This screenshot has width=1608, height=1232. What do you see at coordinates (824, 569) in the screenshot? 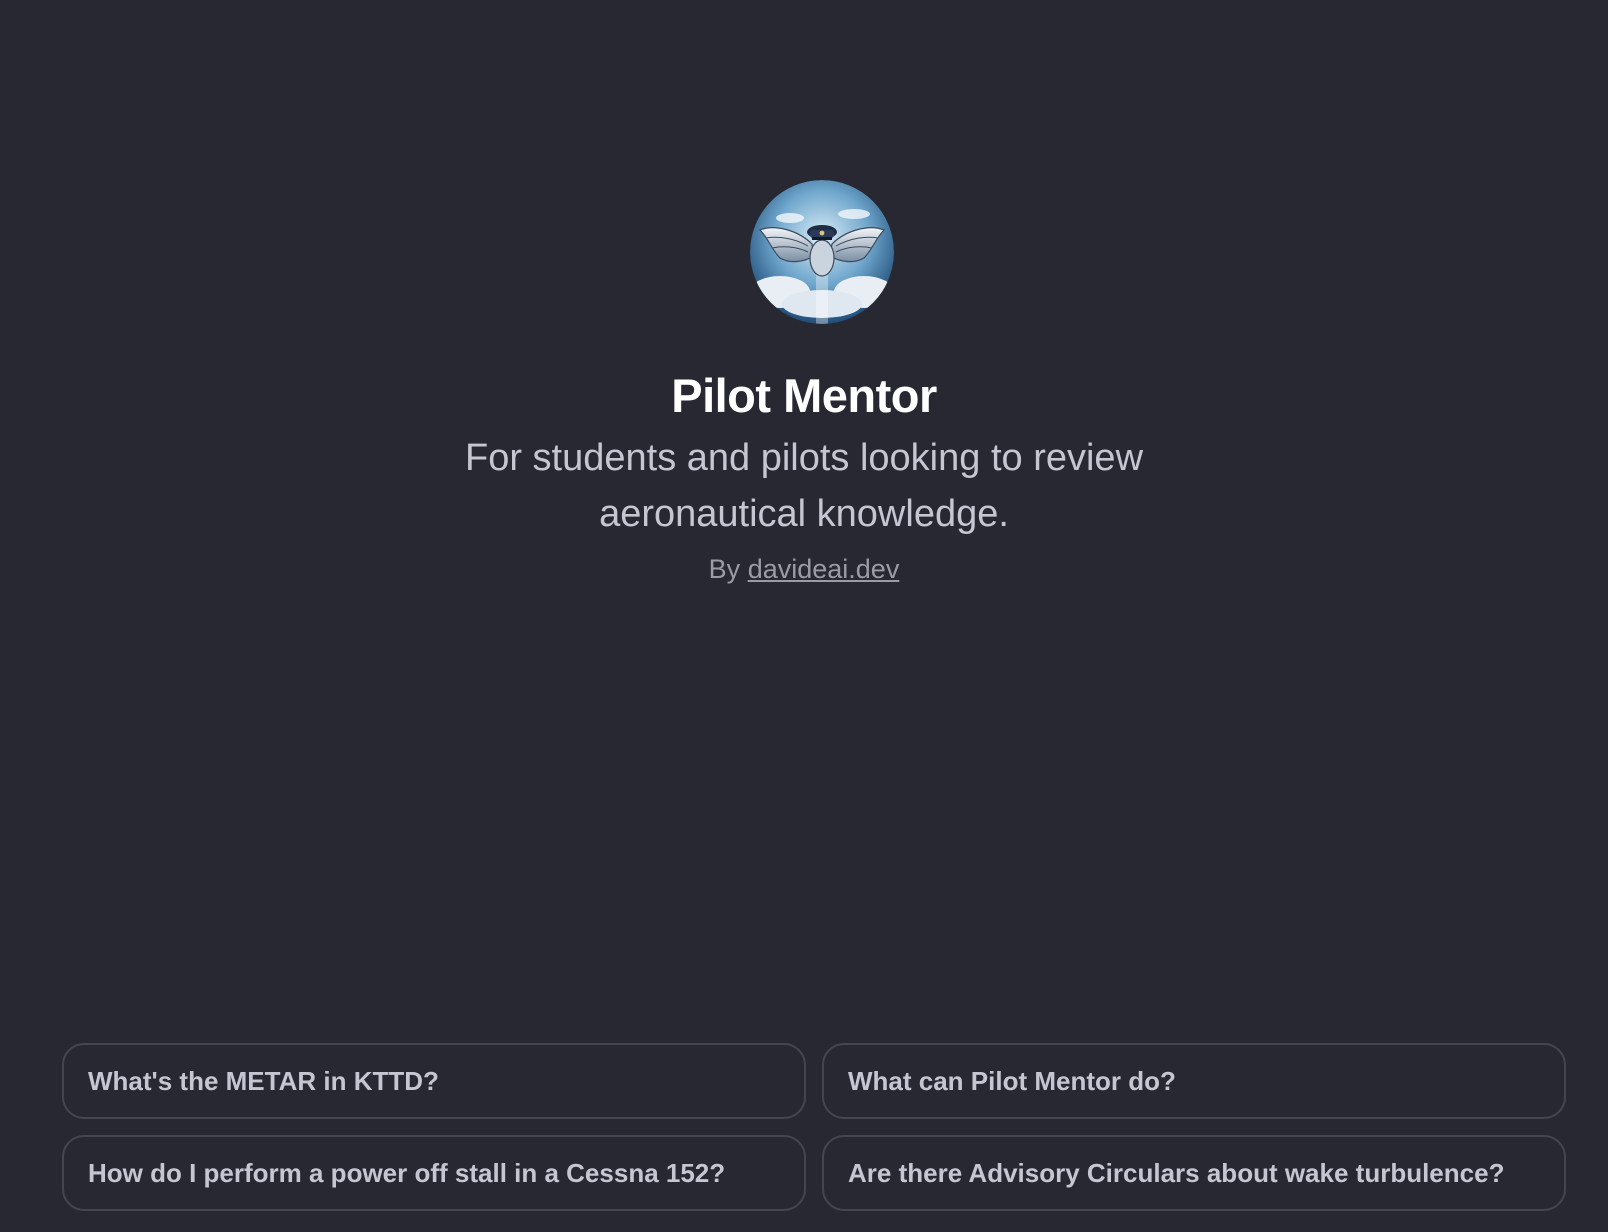
I see `author-link: davideai.dev` at bounding box center [824, 569].